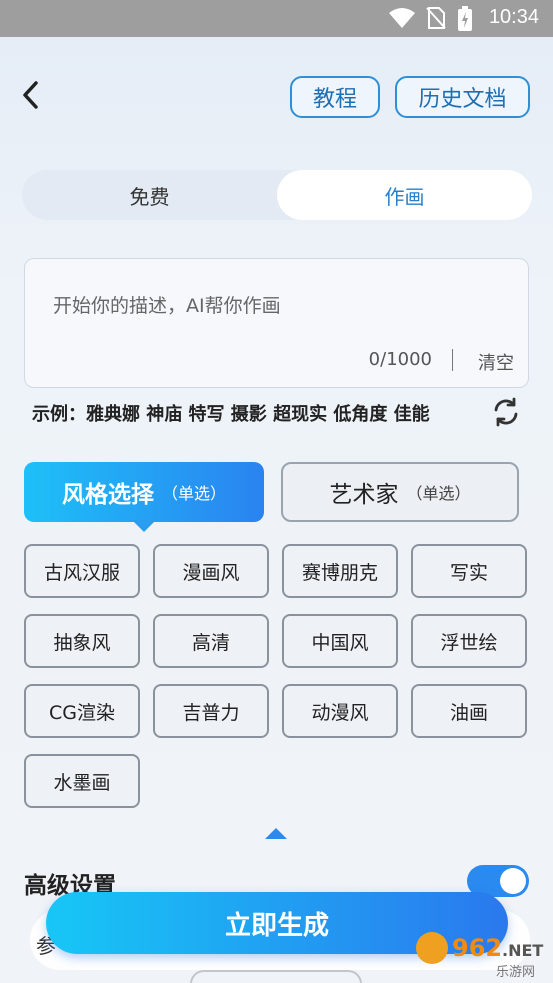 The image size is (553, 983). Describe the element at coordinates (513, 881) in the screenshot. I see `toggle-knob` at that location.